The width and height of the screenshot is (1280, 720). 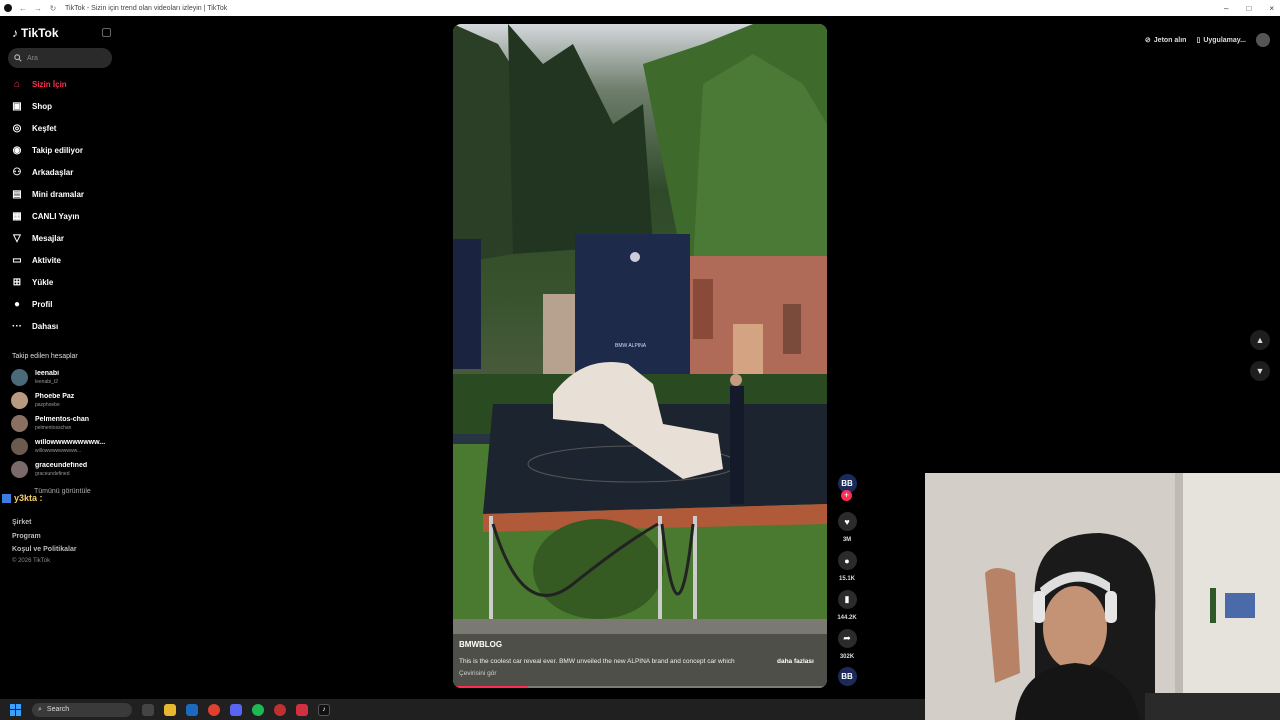 I want to click on like-button: ♥ 3M, so click(x=847, y=527).